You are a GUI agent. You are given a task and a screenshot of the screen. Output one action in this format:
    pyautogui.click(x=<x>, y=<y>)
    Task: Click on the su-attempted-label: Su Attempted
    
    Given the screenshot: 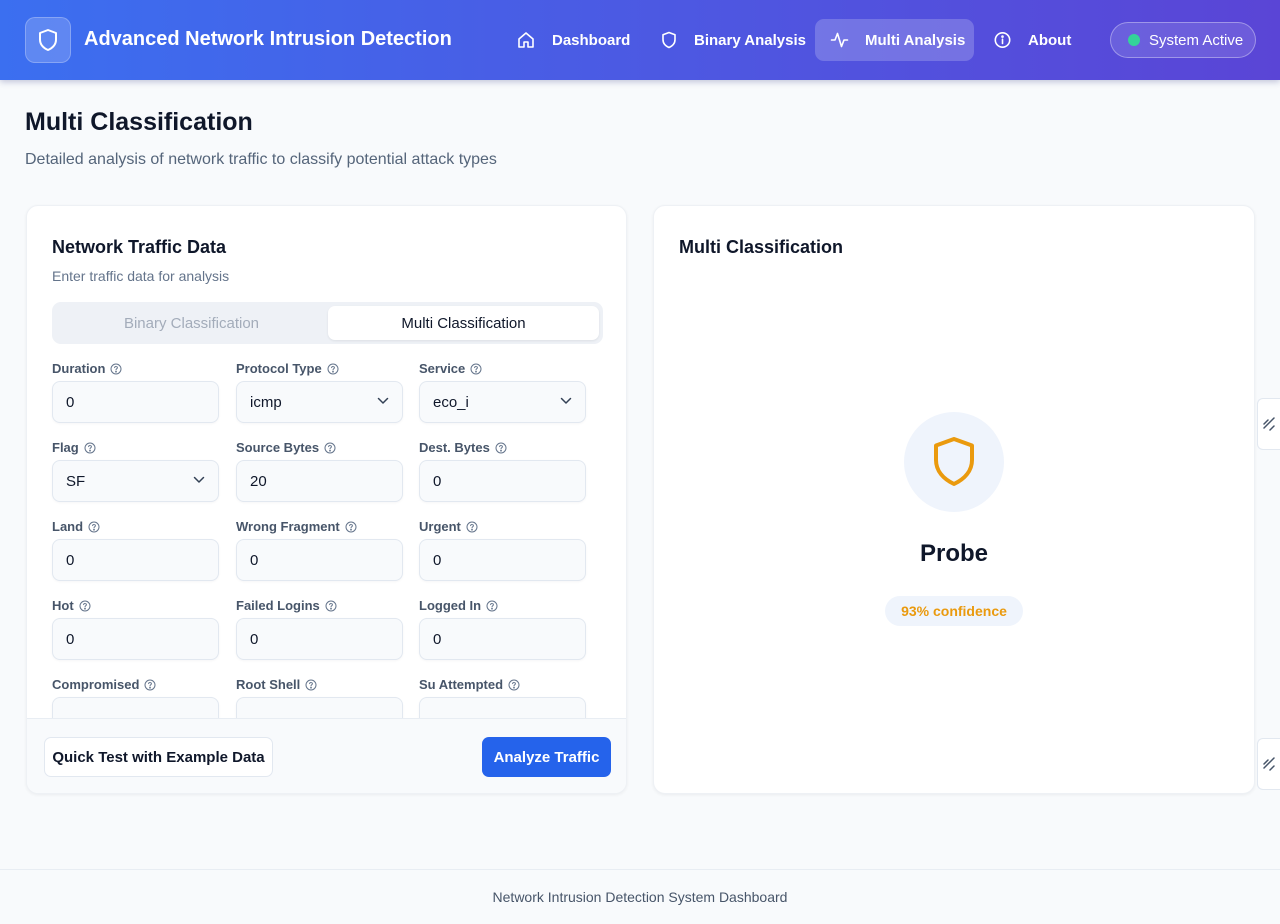 What is the action you would take?
    pyautogui.click(x=469, y=684)
    